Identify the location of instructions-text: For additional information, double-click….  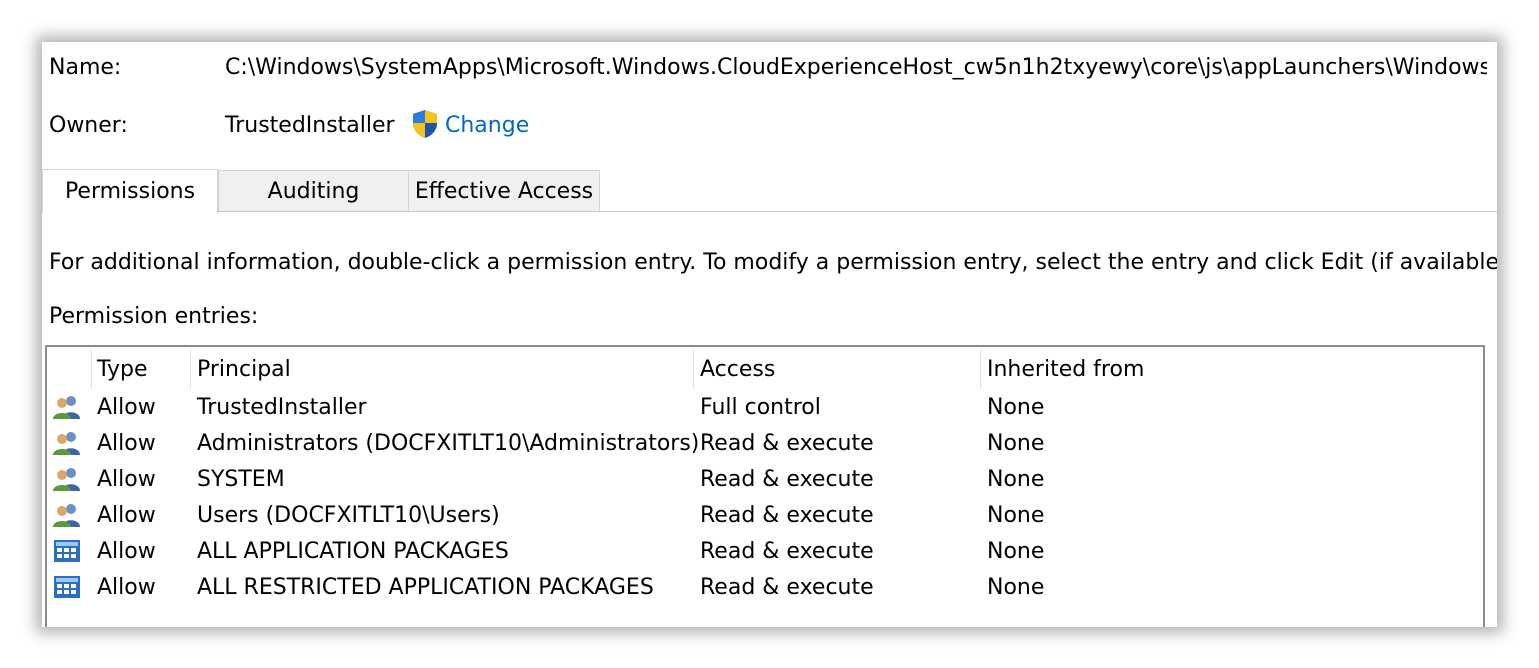
(773, 262).